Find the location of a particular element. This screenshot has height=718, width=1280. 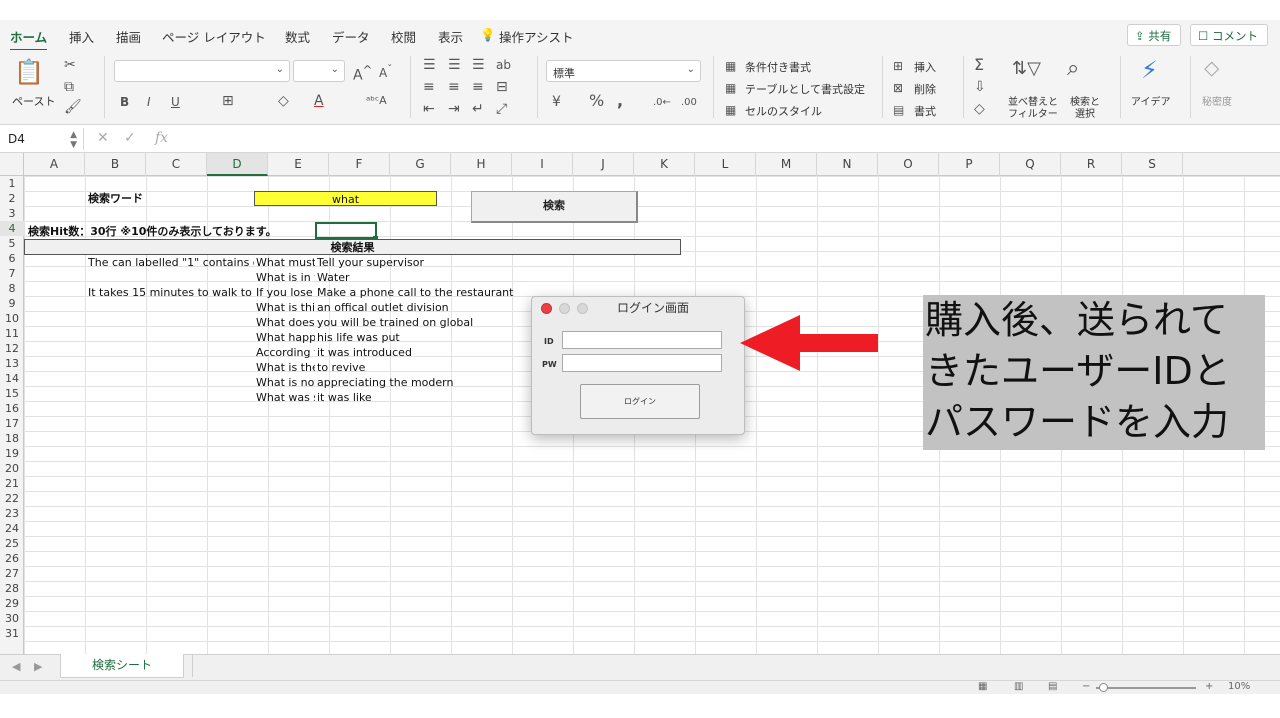

tab-review: 校閲 is located at coordinates (403, 36).